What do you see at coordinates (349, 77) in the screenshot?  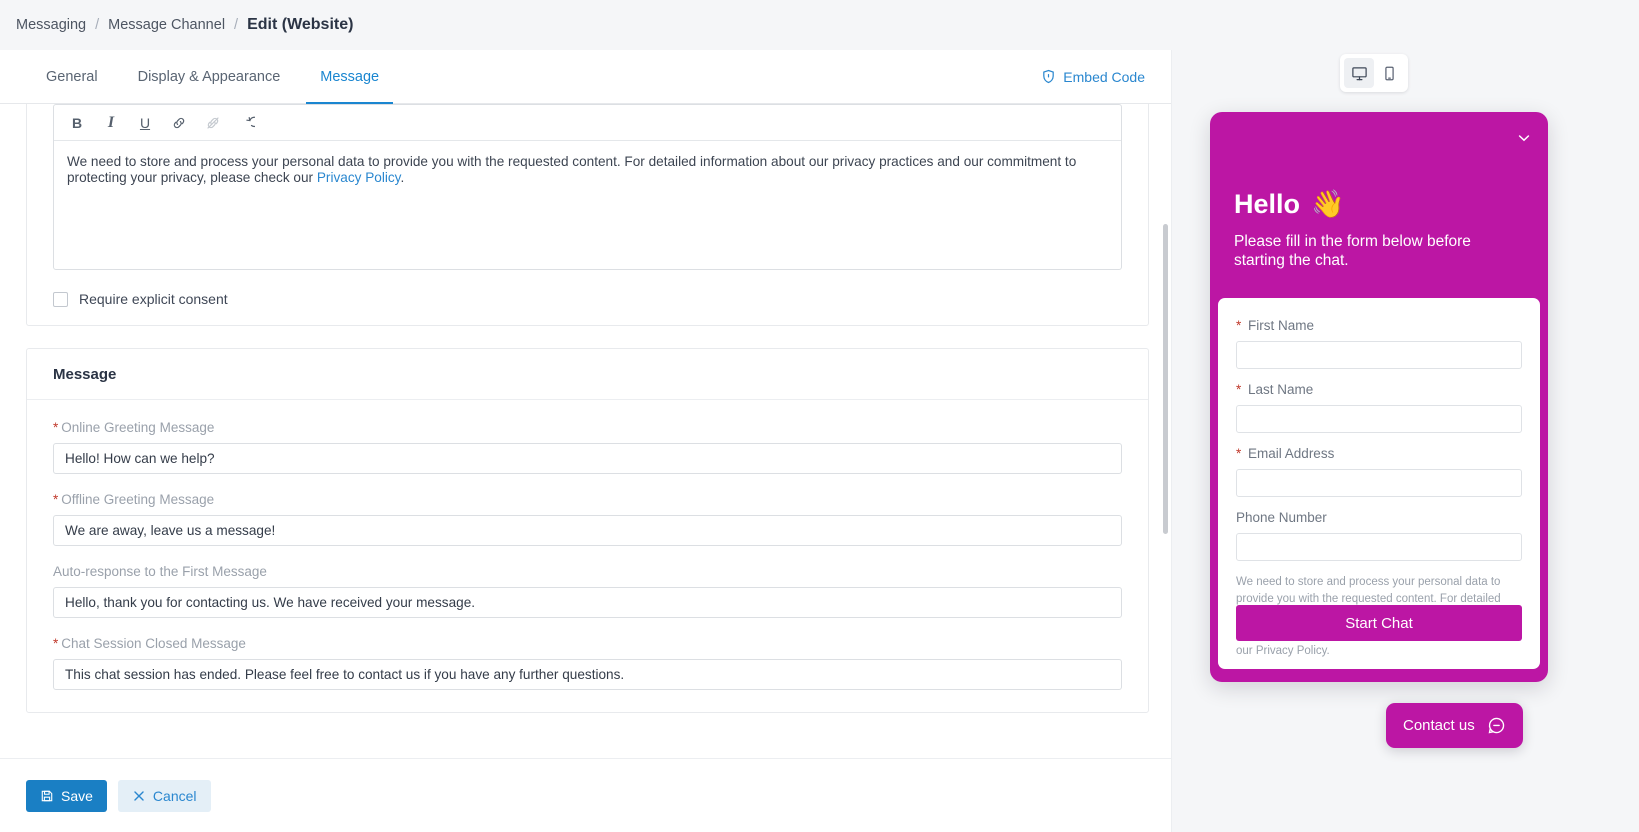 I see `tab-message: Message` at bounding box center [349, 77].